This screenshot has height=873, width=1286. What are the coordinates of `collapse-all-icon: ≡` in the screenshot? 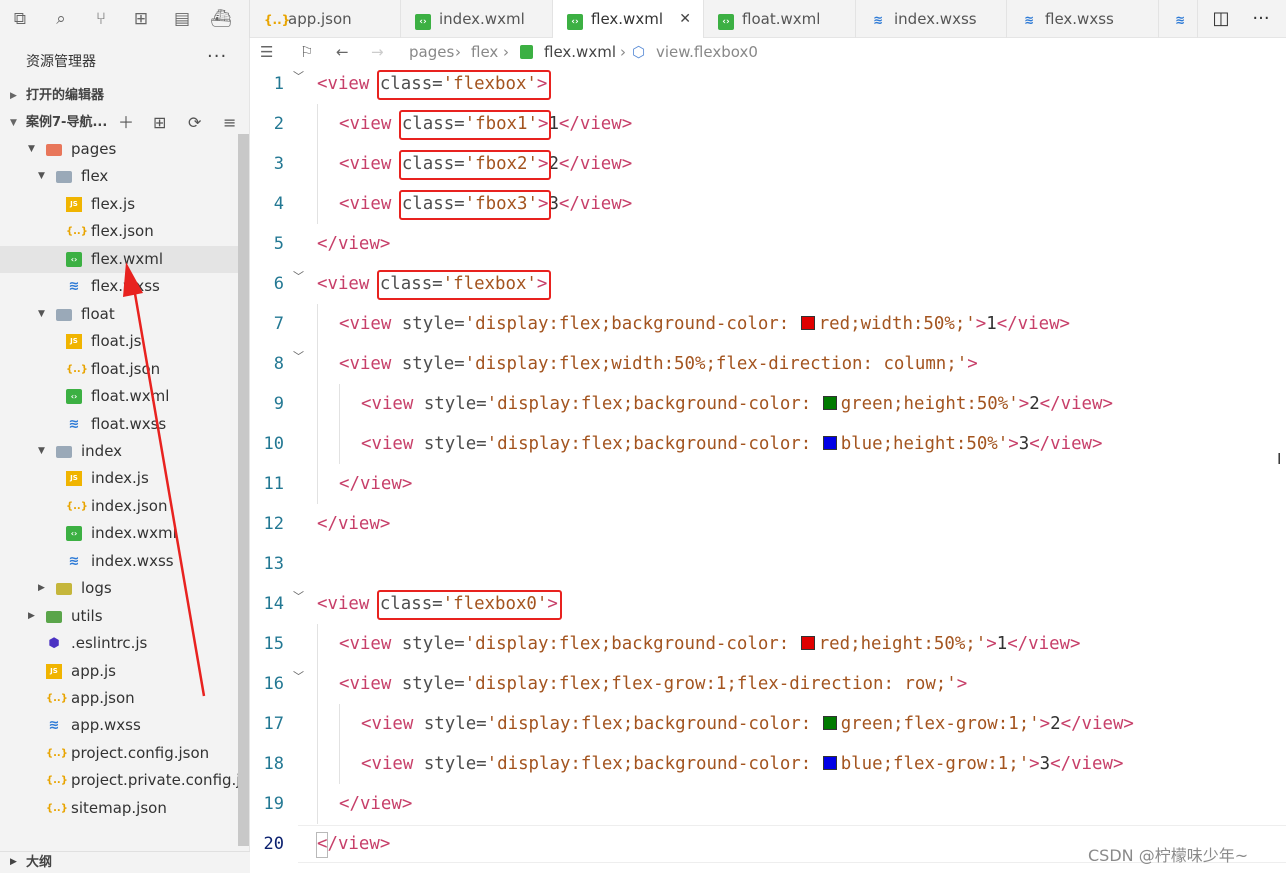 It's located at (229, 123).